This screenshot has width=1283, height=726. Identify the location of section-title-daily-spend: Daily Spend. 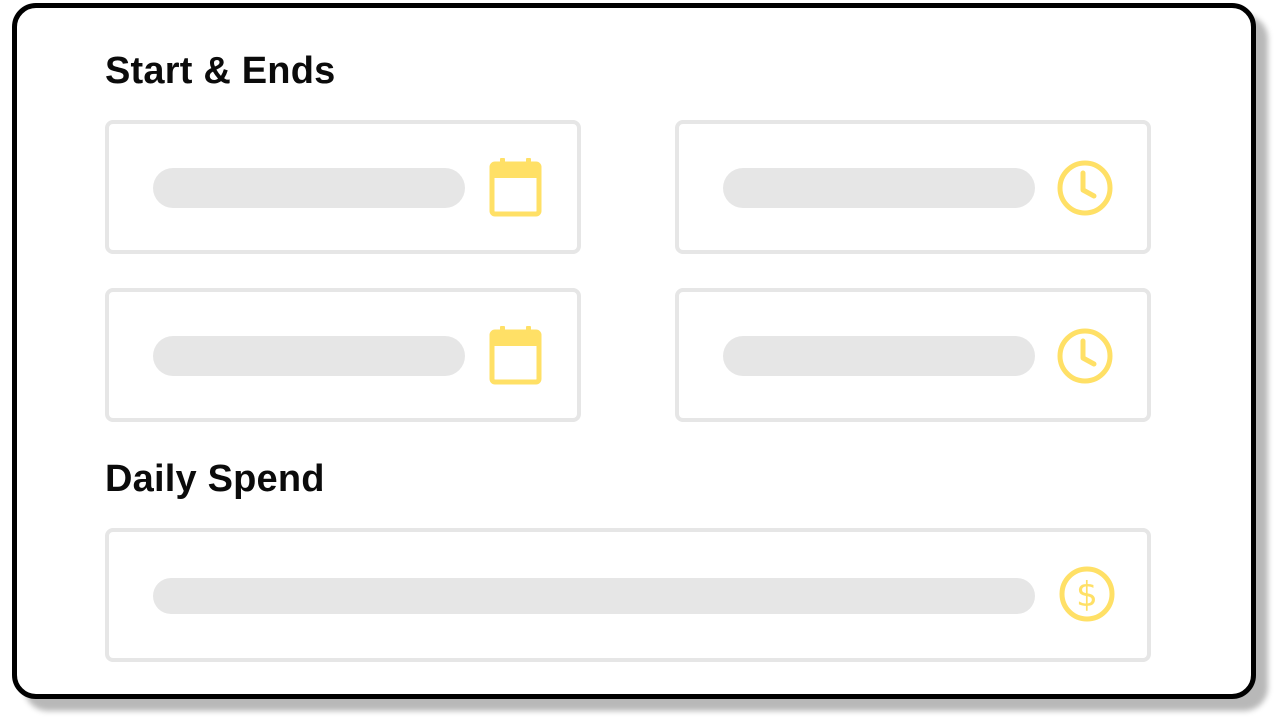
(215, 479).